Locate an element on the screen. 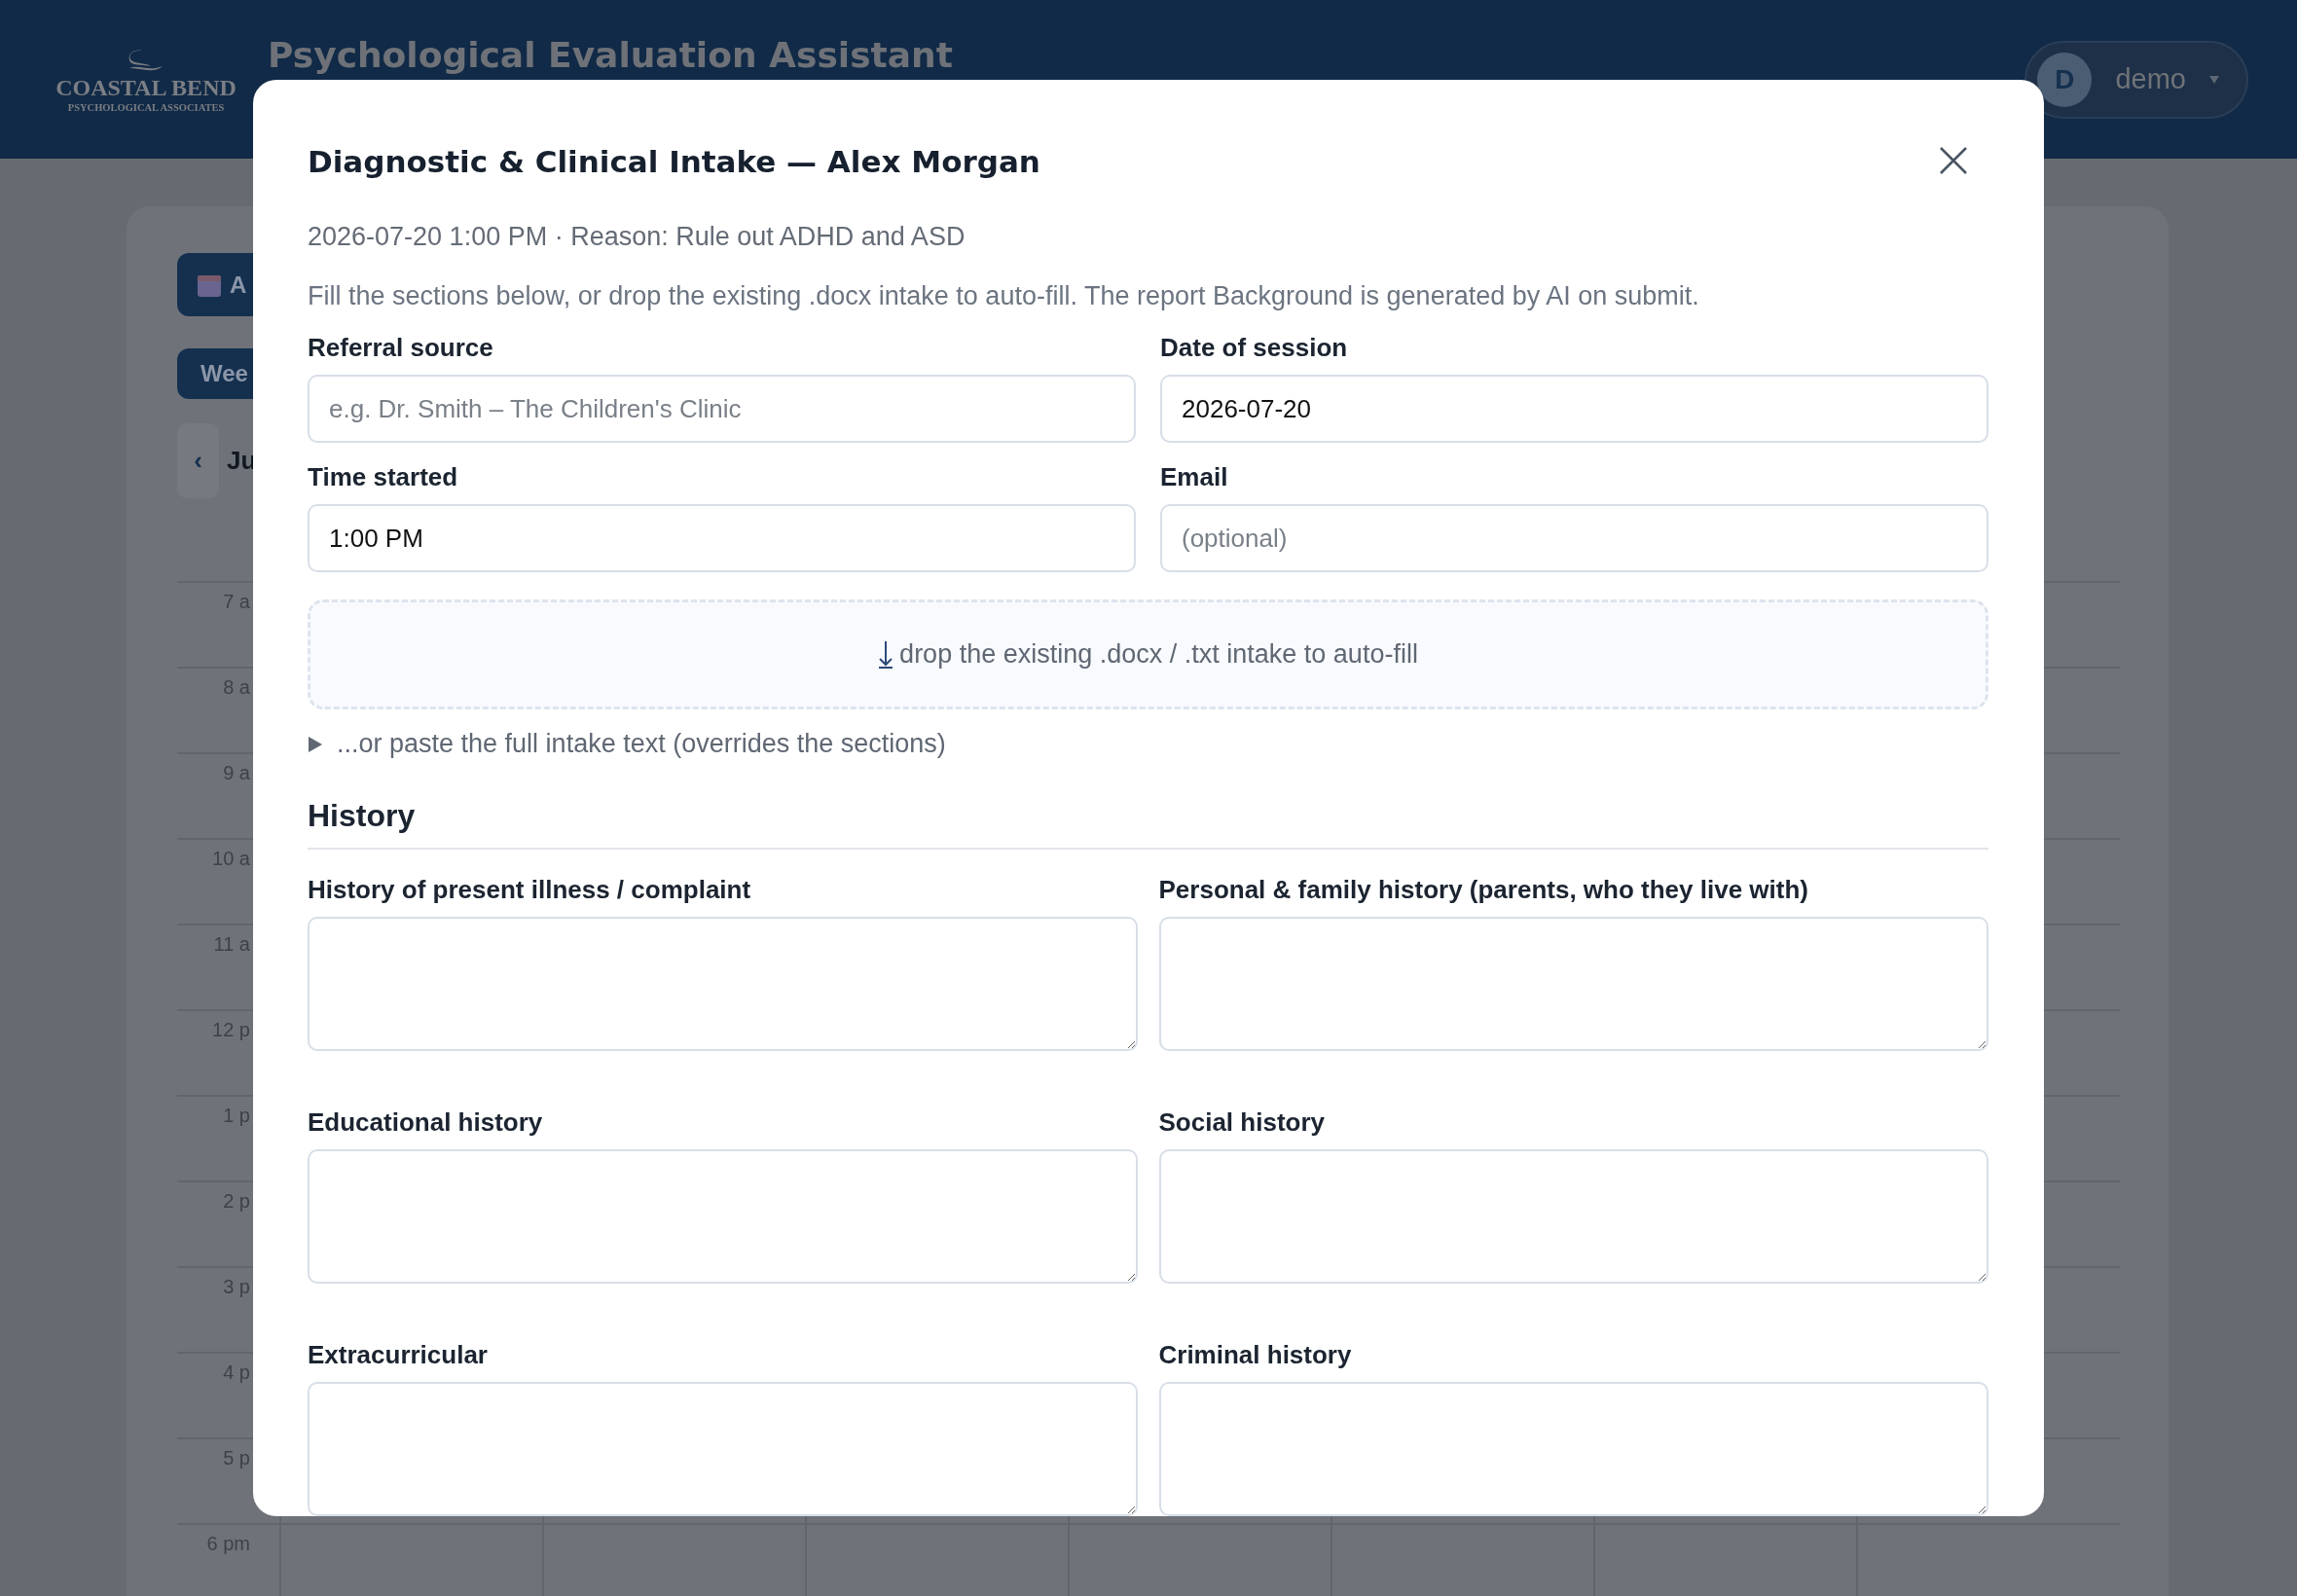 This screenshot has width=2297, height=1596. dropzone-text: drop the existing .docx / .txt intake to auto-fill is located at coordinates (1158, 654).